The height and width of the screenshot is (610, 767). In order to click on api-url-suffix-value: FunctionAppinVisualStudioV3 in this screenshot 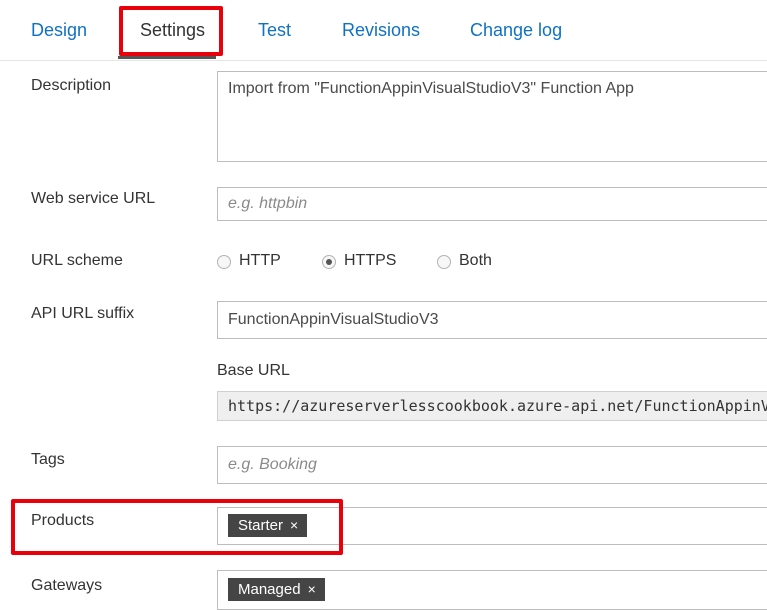, I will do `click(333, 319)`.